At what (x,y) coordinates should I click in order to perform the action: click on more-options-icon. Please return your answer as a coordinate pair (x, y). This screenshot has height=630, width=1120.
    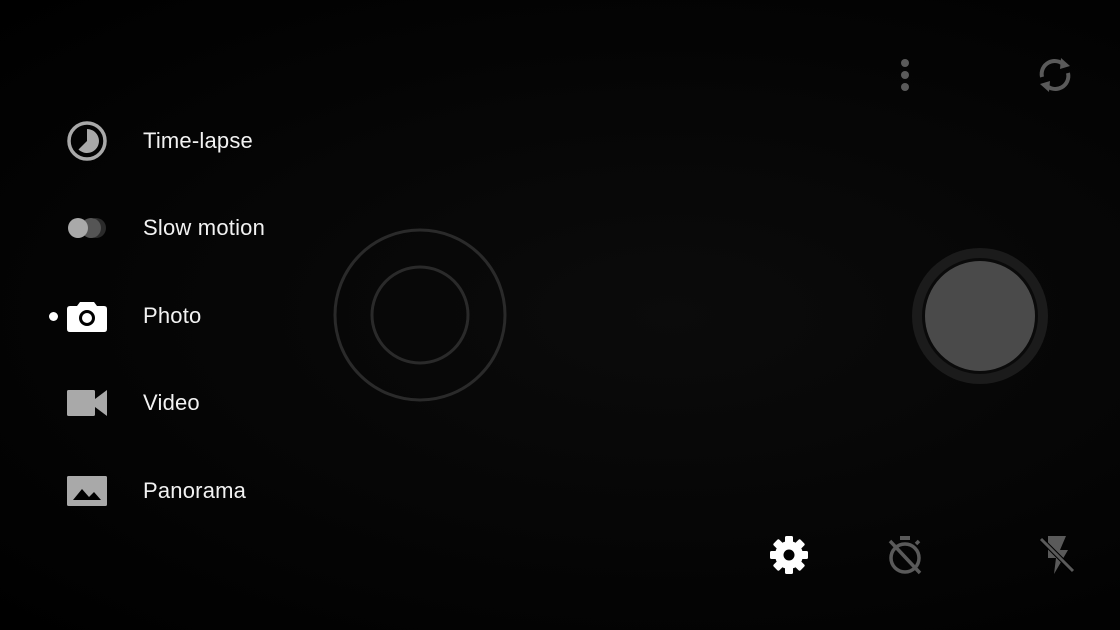
    Looking at the image, I should click on (905, 75).